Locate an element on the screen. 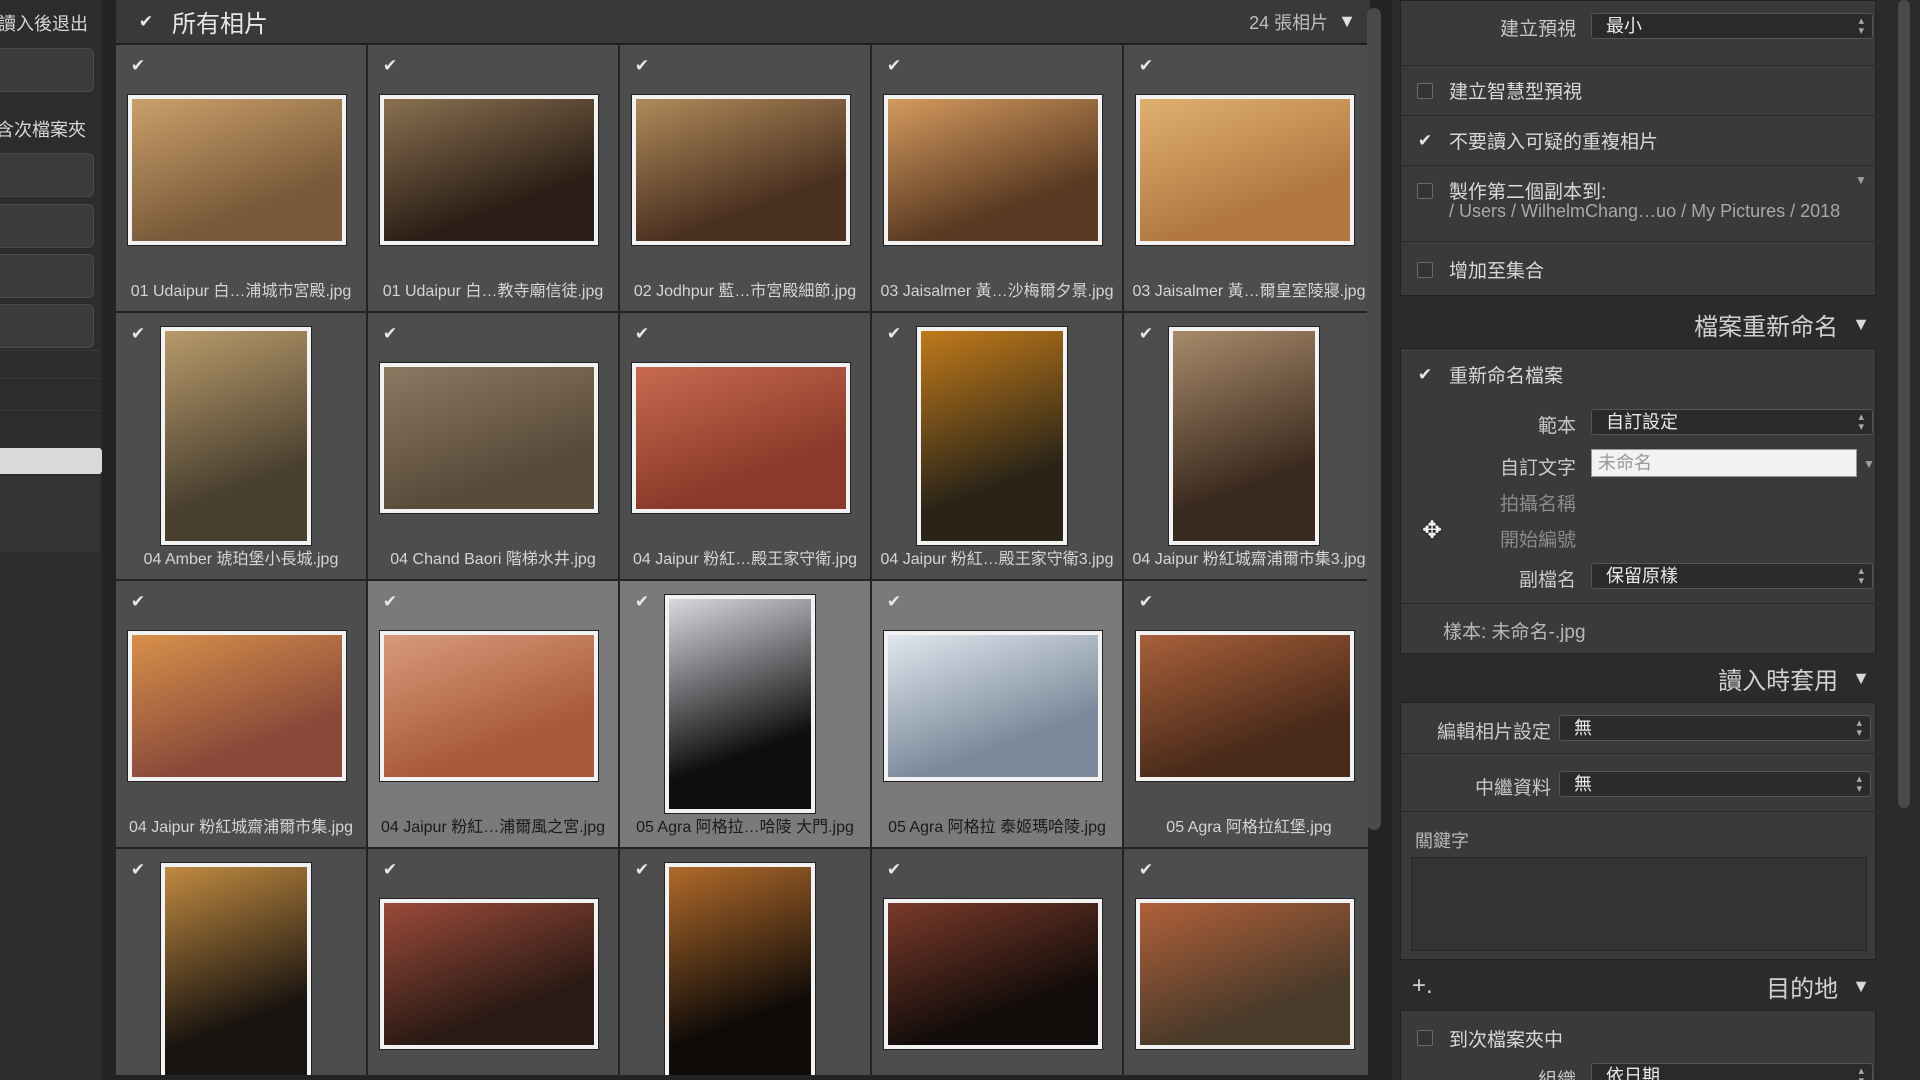 Image resolution: width=1920 pixels, height=1080 pixels. rename-files-checkbox: ✔ is located at coordinates (1425, 374).